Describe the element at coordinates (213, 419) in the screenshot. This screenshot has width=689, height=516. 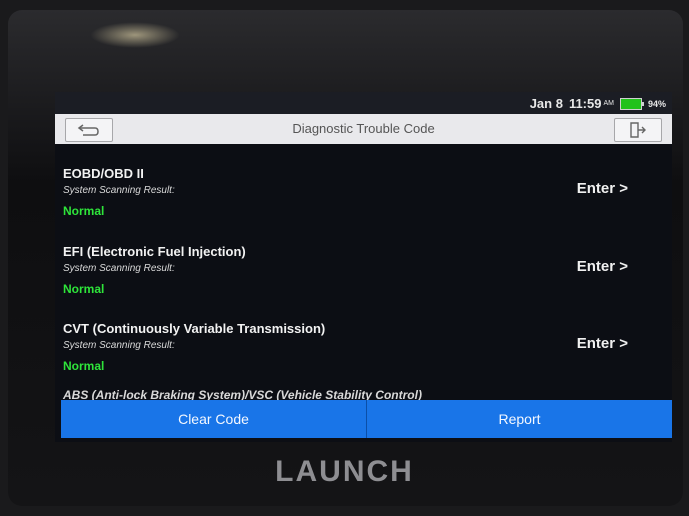
I see `clear-code-button: Clear Code` at that location.